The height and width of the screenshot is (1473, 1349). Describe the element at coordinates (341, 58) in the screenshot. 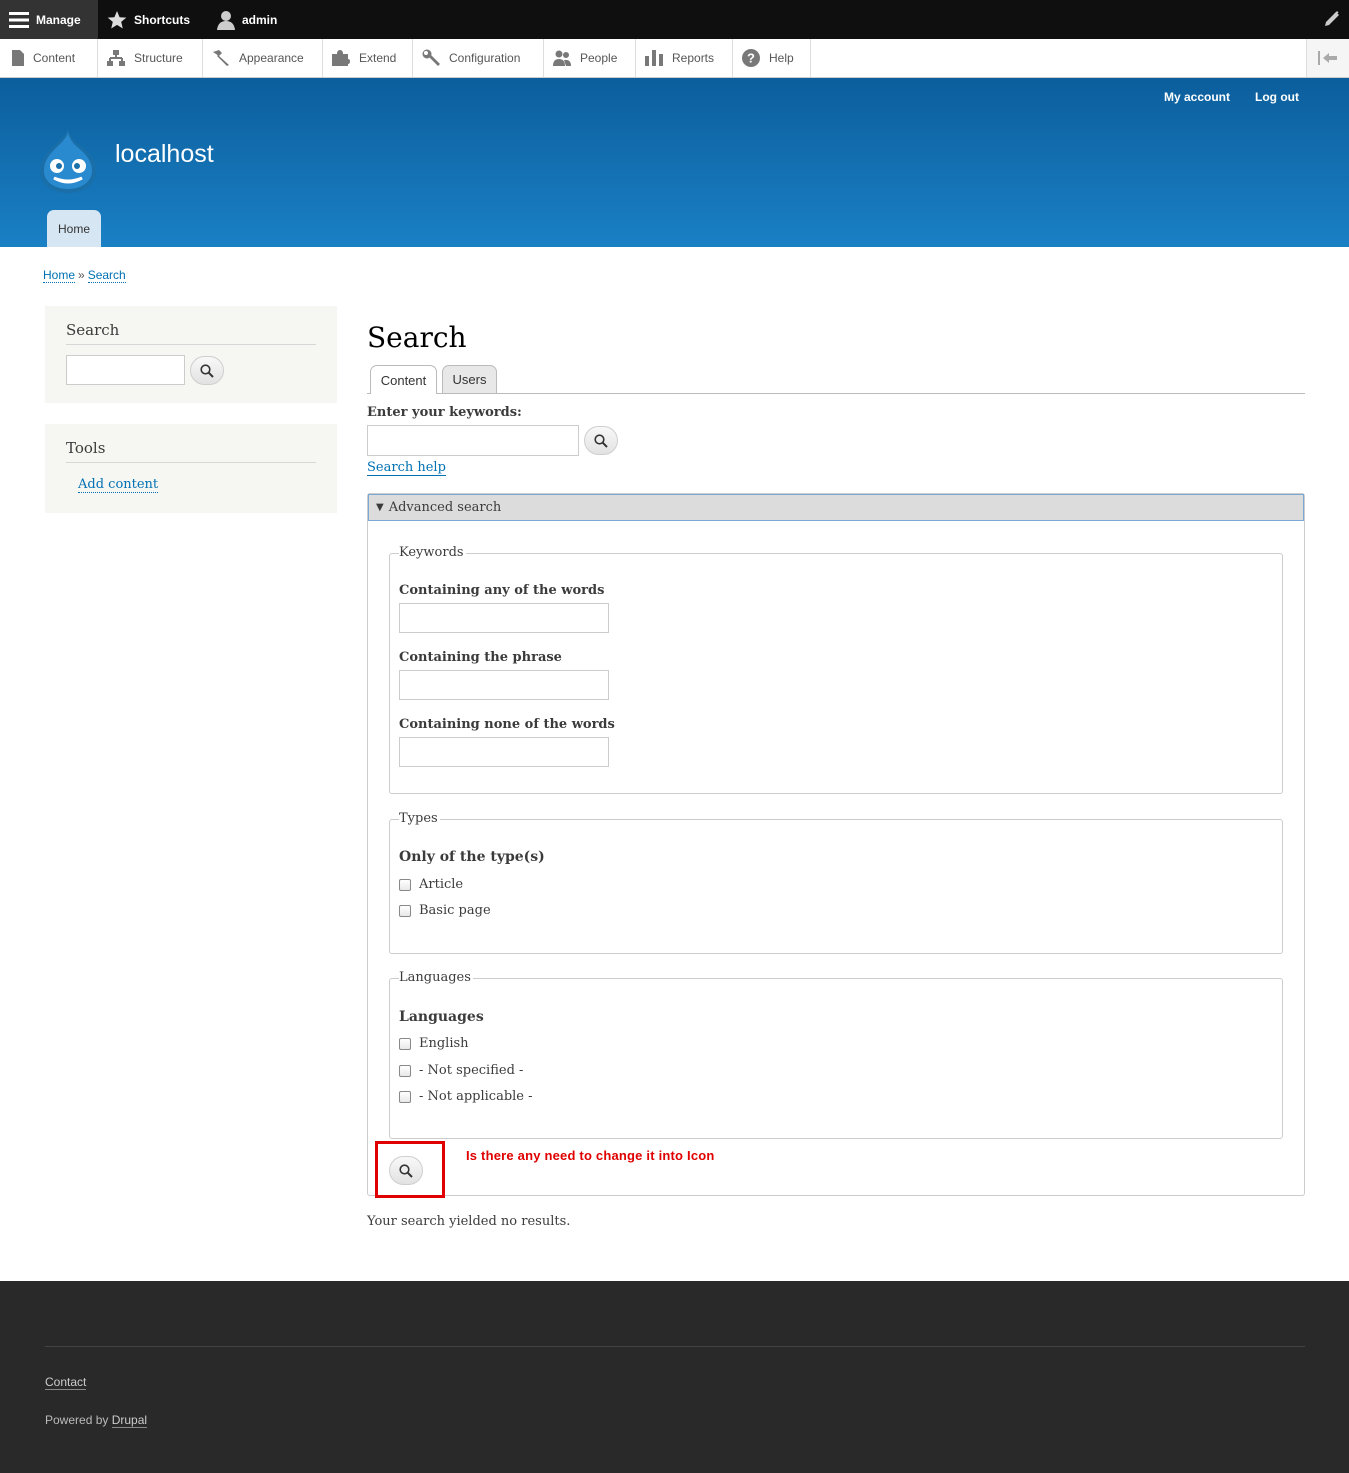

I see `puzzle-icon` at that location.